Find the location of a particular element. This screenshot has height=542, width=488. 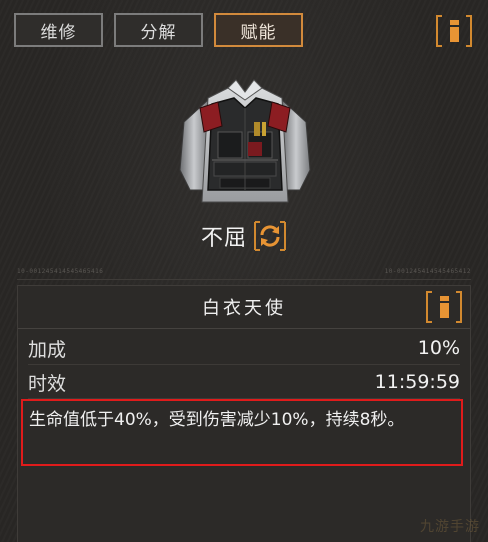

stat-row-duration: 时效 11:59:59 is located at coordinates (244, 382).